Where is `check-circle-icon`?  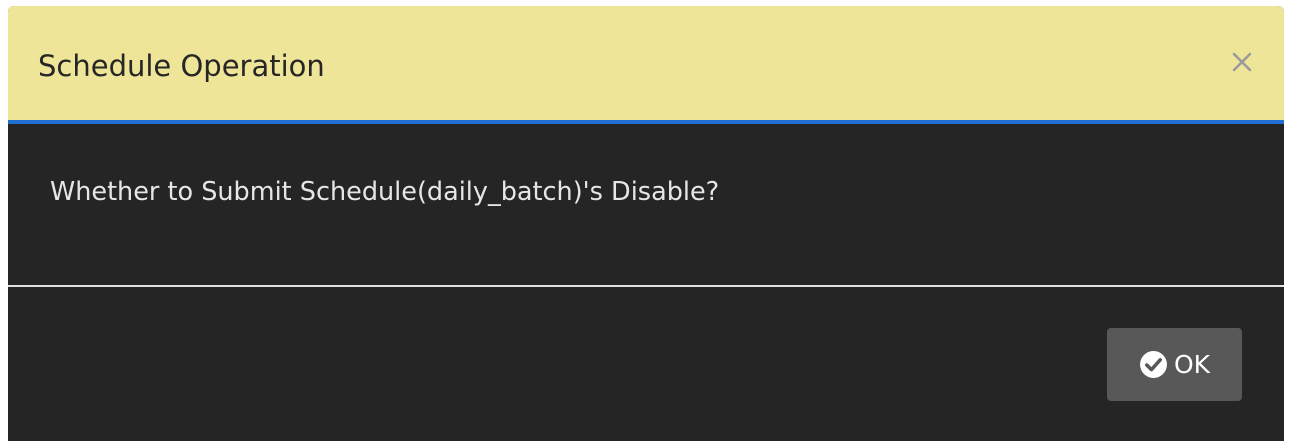 check-circle-icon is located at coordinates (1153, 364).